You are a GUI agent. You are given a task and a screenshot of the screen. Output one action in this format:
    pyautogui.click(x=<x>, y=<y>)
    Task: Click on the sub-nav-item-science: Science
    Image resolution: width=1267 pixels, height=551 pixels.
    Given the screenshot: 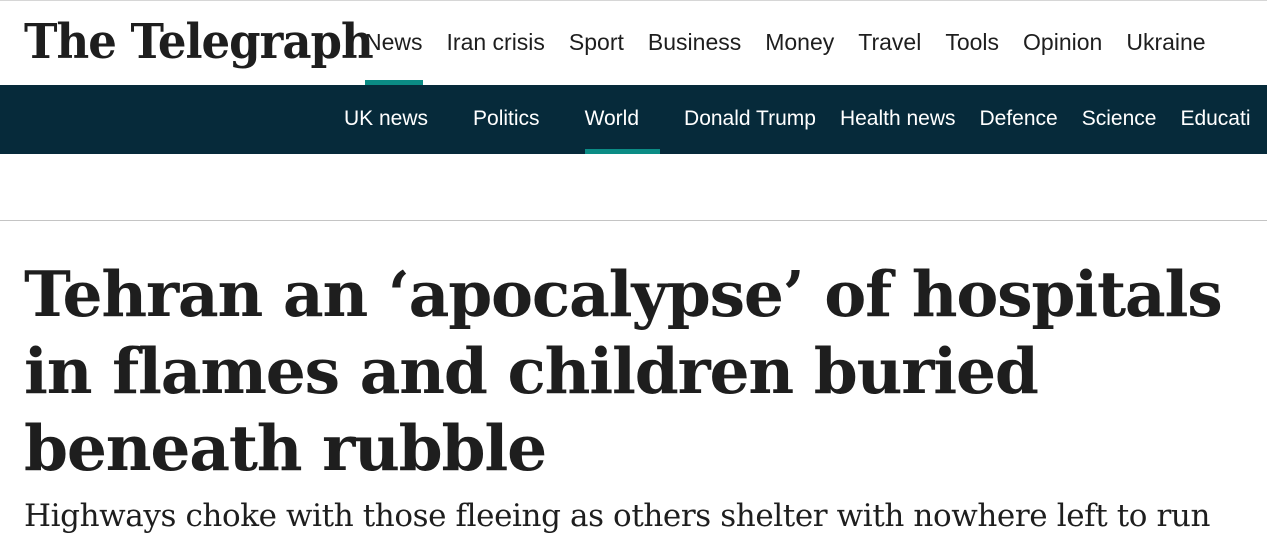 What is the action you would take?
    pyautogui.click(x=1119, y=119)
    